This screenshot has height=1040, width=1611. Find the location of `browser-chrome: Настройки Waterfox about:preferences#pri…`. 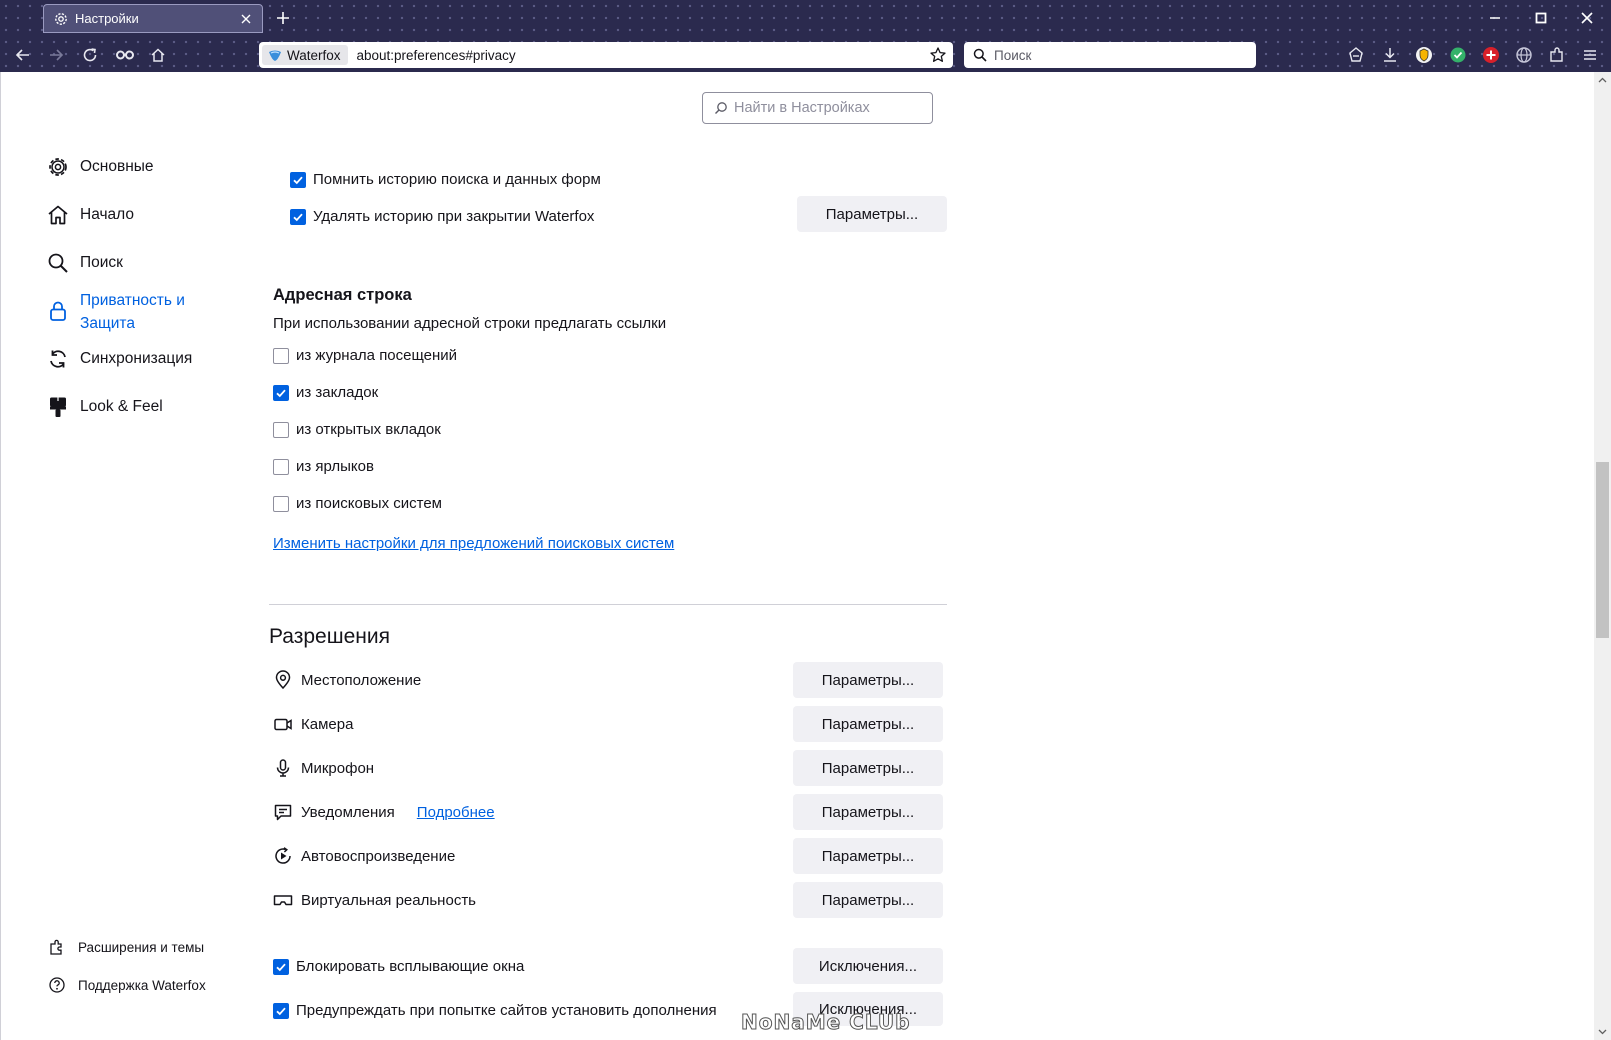

browser-chrome: Настройки Waterfox about:preferences#pri… is located at coordinates (805, 36).